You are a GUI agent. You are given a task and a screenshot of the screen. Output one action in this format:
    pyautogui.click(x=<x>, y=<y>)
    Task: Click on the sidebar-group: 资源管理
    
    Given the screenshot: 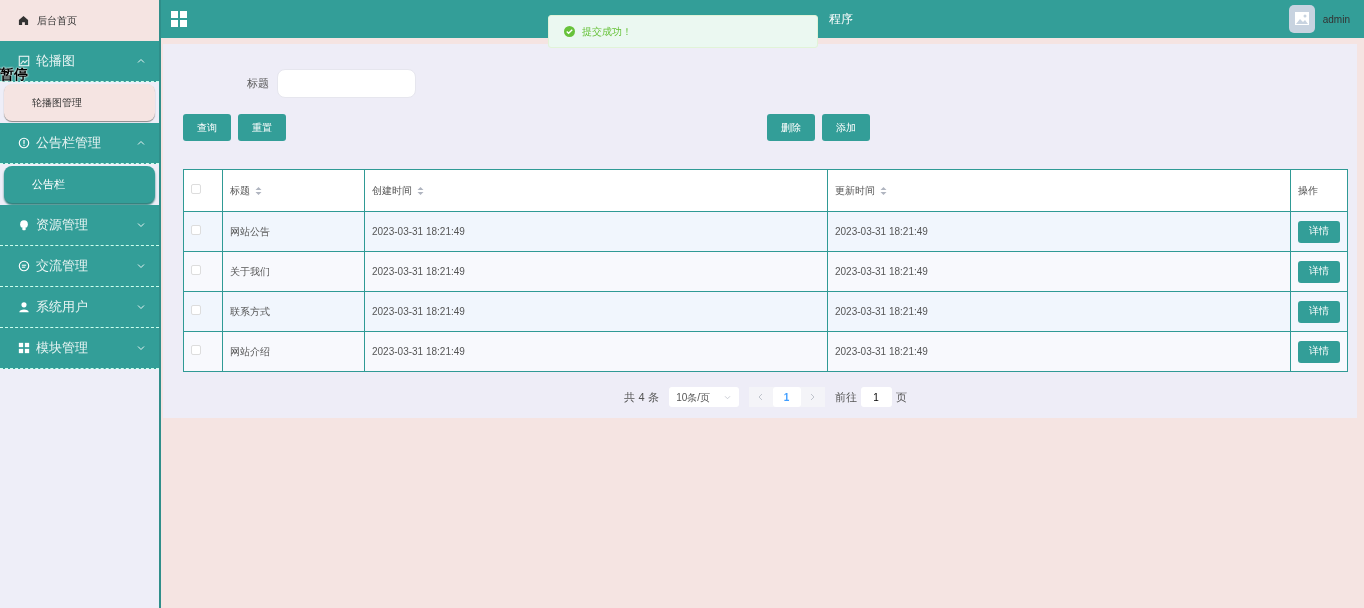 What is the action you would take?
    pyautogui.click(x=79, y=225)
    